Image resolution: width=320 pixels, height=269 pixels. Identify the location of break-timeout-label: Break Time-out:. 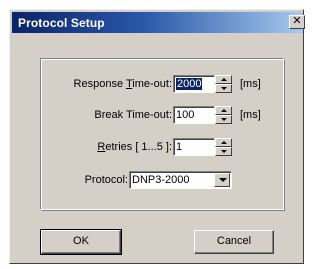
(133, 115).